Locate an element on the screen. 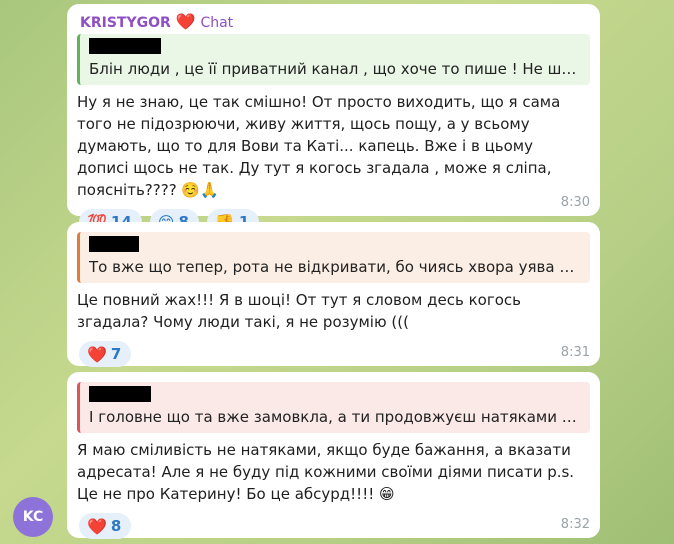 This screenshot has height=544, width=674. message-time: 8:32 is located at coordinates (575, 524).